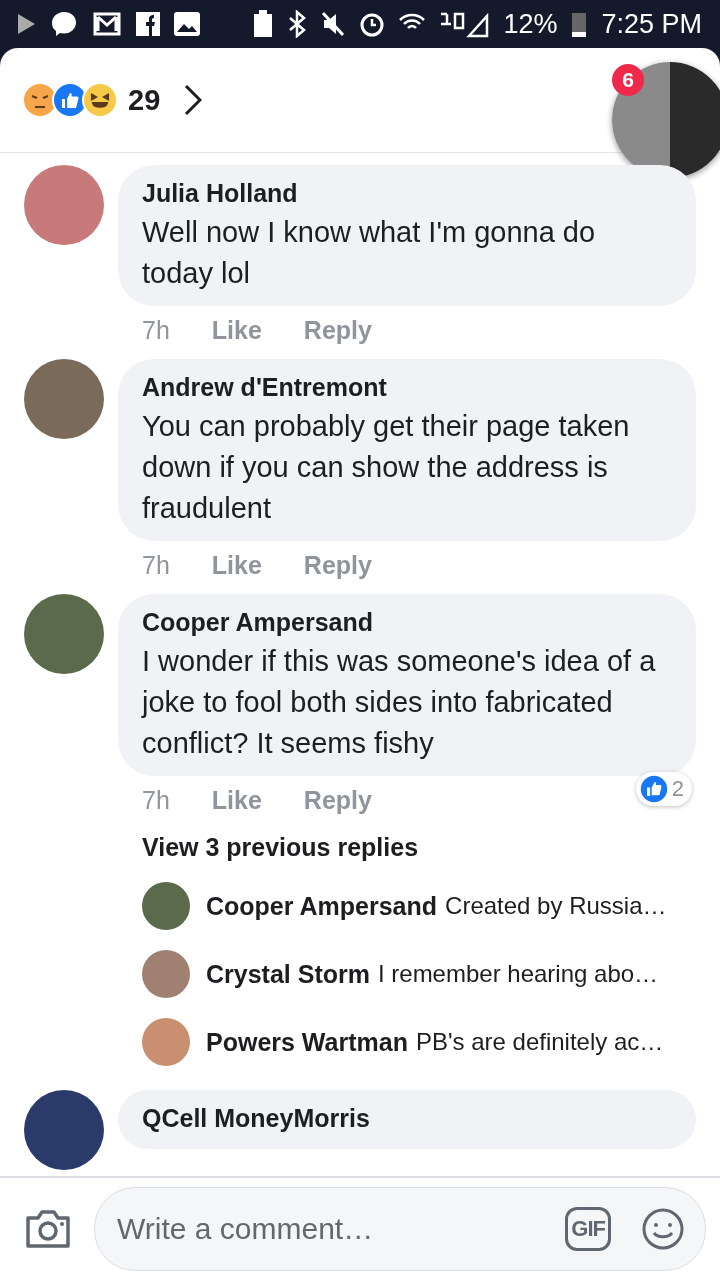 The height and width of the screenshot is (1280, 720). I want to click on reaction-count: 29, so click(144, 100).